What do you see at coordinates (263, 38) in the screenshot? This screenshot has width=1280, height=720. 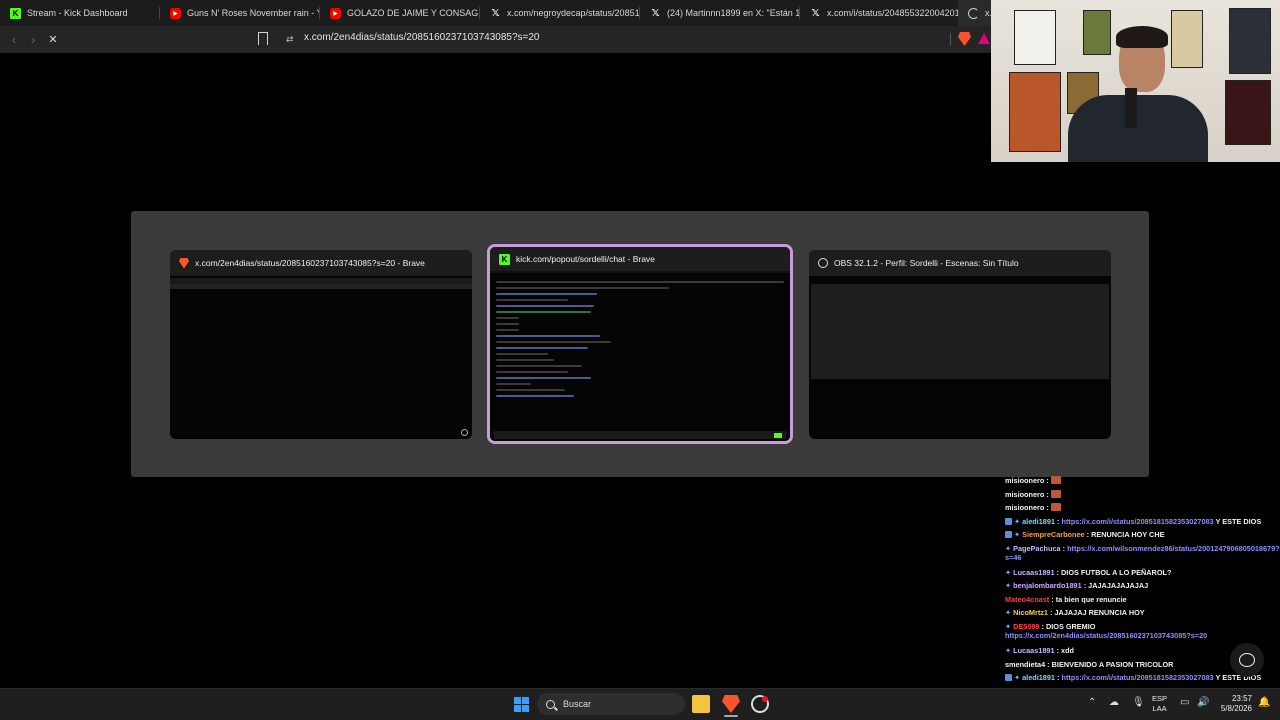 I see `bookmark-icon` at bounding box center [263, 38].